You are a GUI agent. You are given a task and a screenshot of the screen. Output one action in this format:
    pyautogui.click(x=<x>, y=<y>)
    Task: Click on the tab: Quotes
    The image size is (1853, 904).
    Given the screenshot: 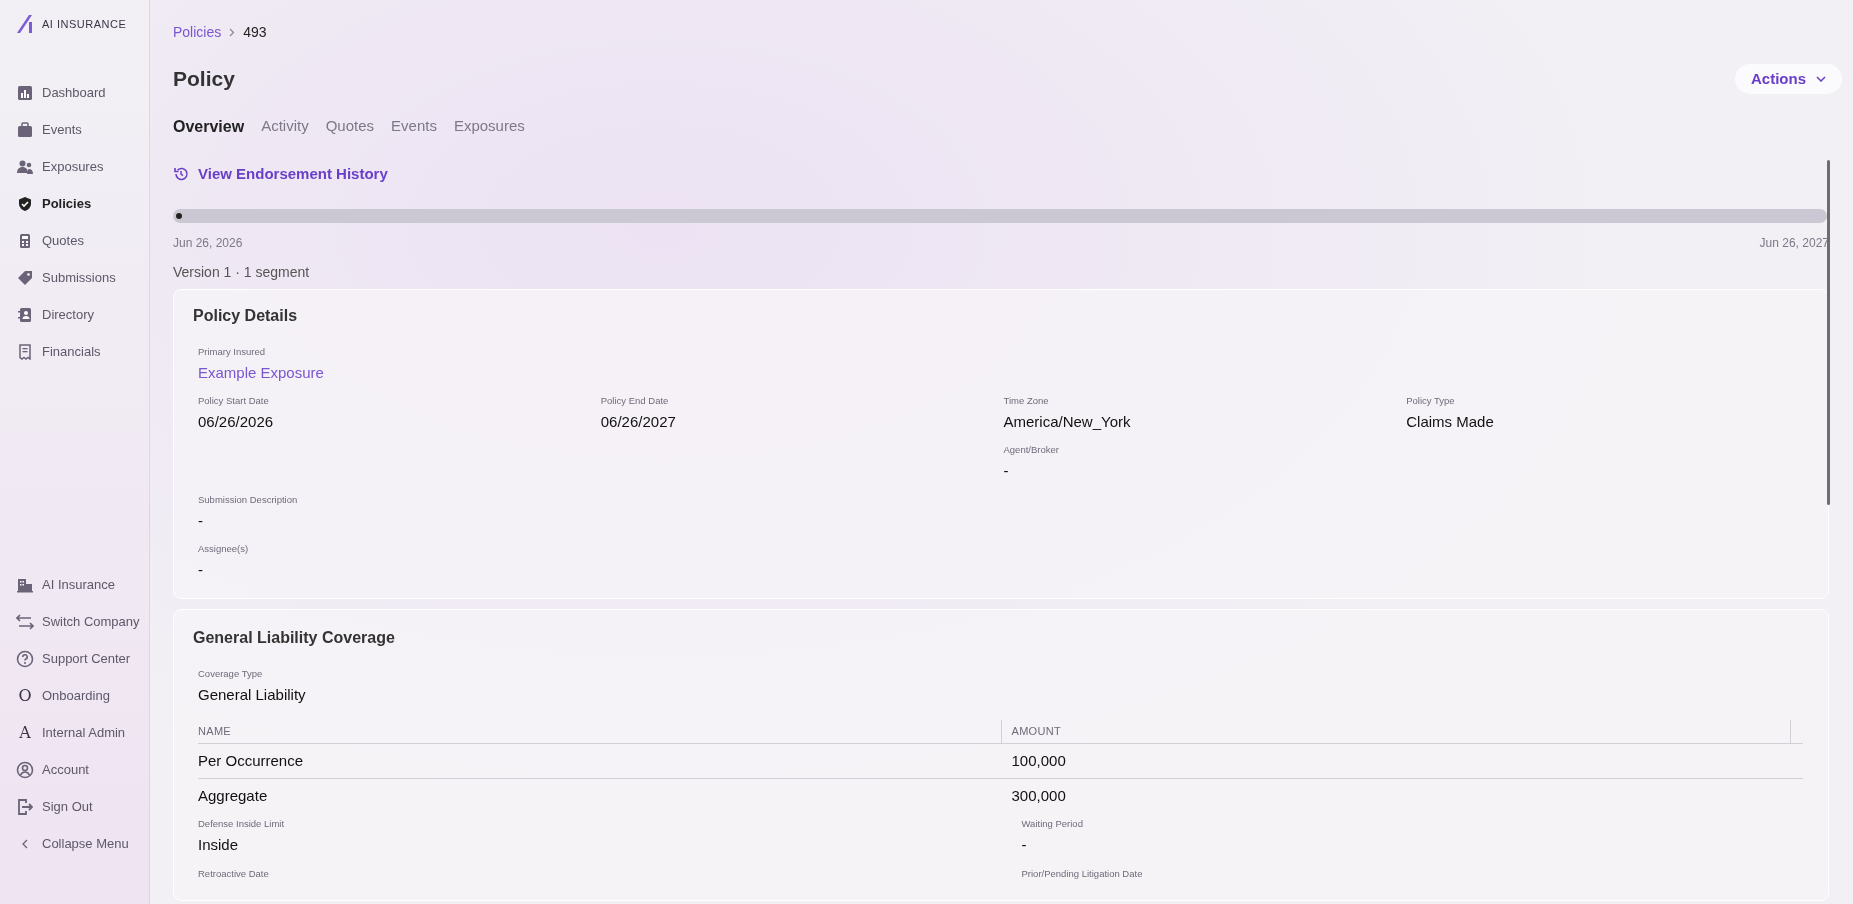 What is the action you would take?
    pyautogui.click(x=350, y=126)
    